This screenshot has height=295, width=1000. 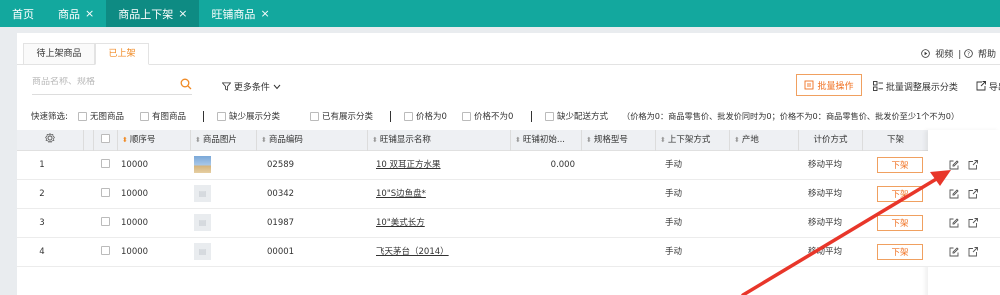 What do you see at coordinates (531, 116) in the screenshot?
I see `divider` at bounding box center [531, 116].